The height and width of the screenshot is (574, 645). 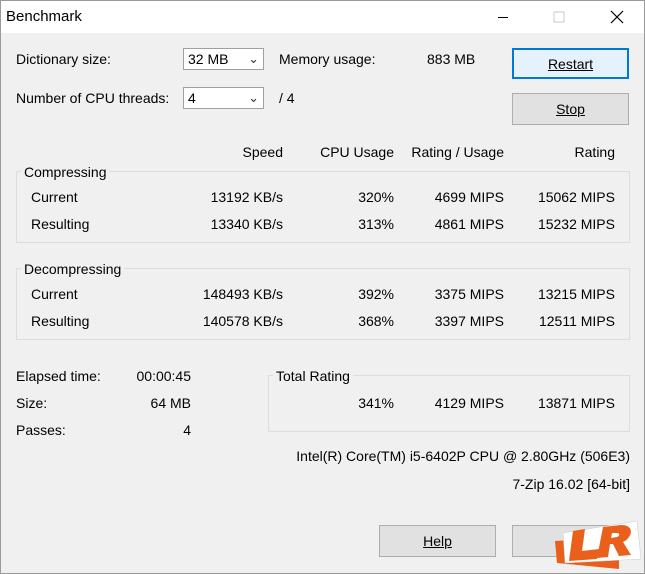 What do you see at coordinates (322, 17) in the screenshot?
I see `title-bar: Benchmark` at bounding box center [322, 17].